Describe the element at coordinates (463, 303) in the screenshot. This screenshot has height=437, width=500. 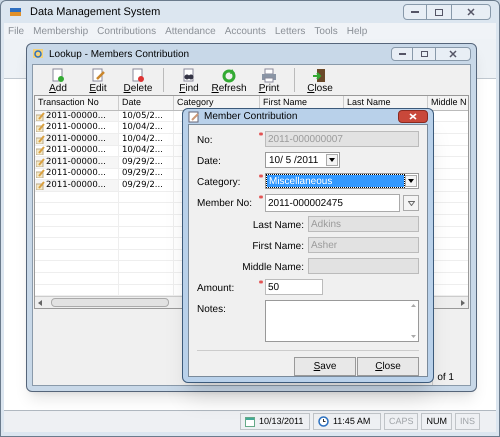
I see `scroll-right-icon` at that location.